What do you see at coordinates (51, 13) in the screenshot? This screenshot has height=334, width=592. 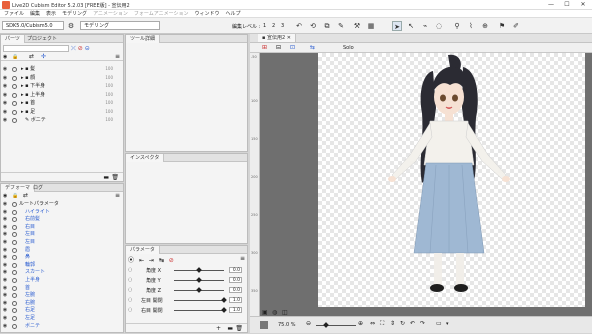 I see `menu-view: 表示` at bounding box center [51, 13].